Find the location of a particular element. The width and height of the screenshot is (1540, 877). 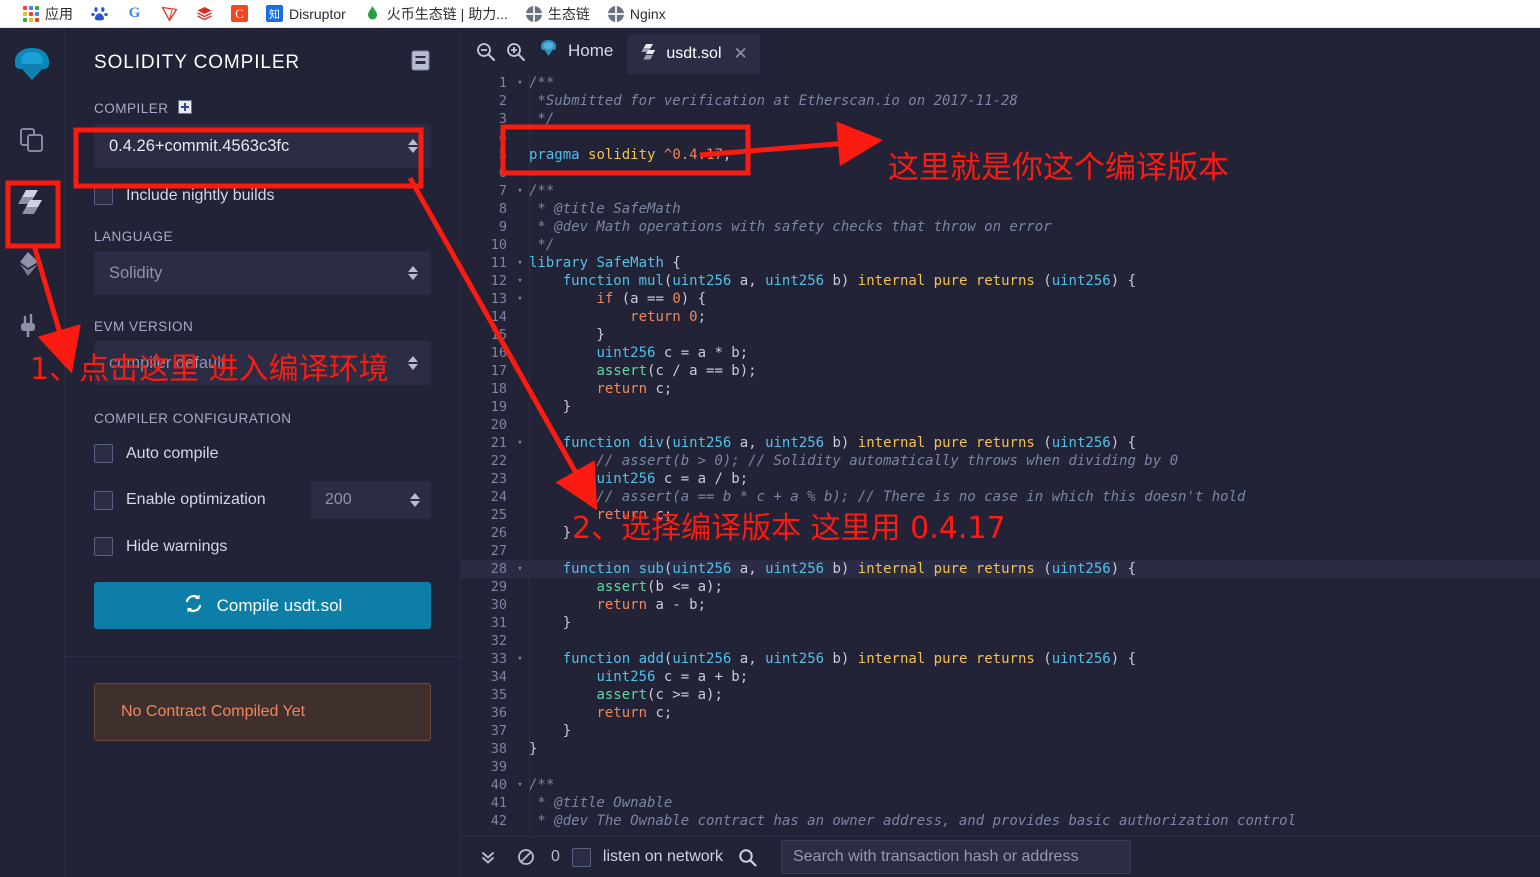

sidebar-item-plugin-manager is located at coordinates (32, 326).